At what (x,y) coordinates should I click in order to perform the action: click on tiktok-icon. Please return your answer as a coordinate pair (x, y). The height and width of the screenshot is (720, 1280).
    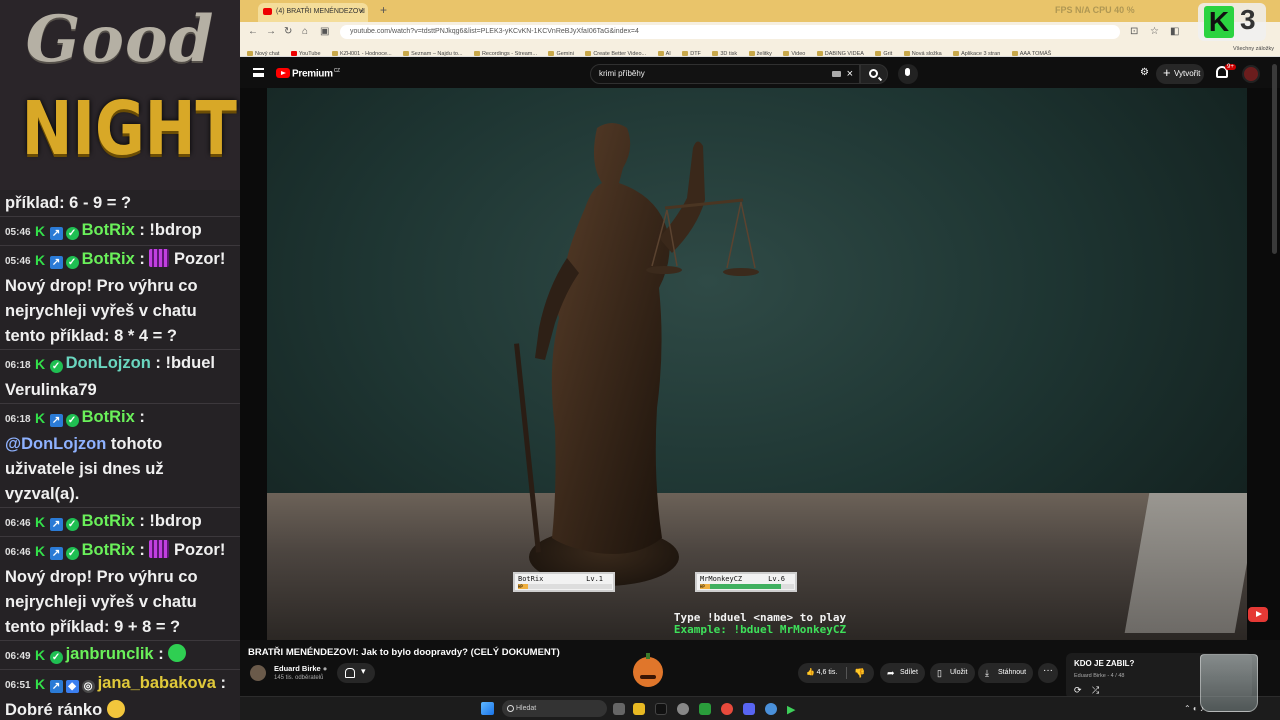
    Looking at the image, I should click on (661, 709).